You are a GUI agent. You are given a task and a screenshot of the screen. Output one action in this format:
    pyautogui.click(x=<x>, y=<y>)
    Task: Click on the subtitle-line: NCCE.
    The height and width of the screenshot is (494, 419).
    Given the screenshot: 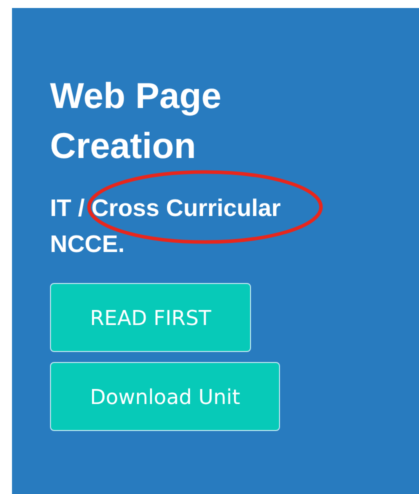 What is the action you would take?
    pyautogui.click(x=87, y=245)
    